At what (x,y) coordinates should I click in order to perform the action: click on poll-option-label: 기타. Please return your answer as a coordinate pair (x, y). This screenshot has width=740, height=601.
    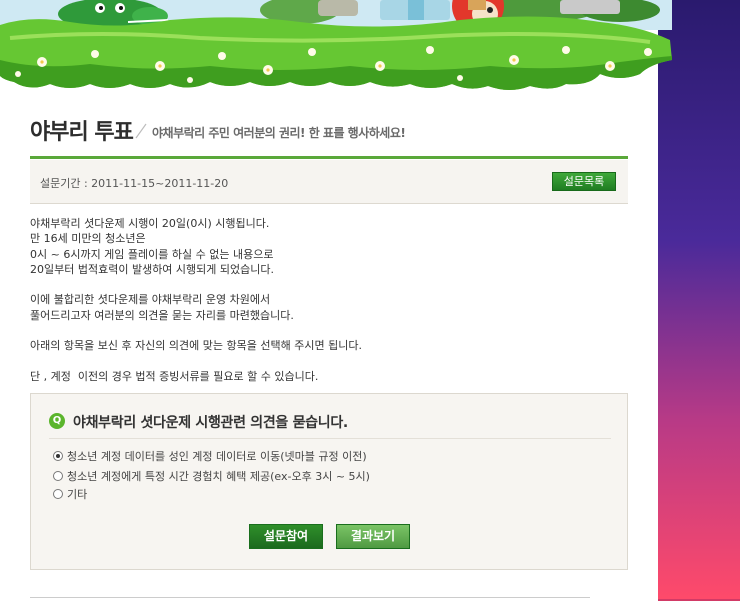
    Looking at the image, I should click on (77, 494).